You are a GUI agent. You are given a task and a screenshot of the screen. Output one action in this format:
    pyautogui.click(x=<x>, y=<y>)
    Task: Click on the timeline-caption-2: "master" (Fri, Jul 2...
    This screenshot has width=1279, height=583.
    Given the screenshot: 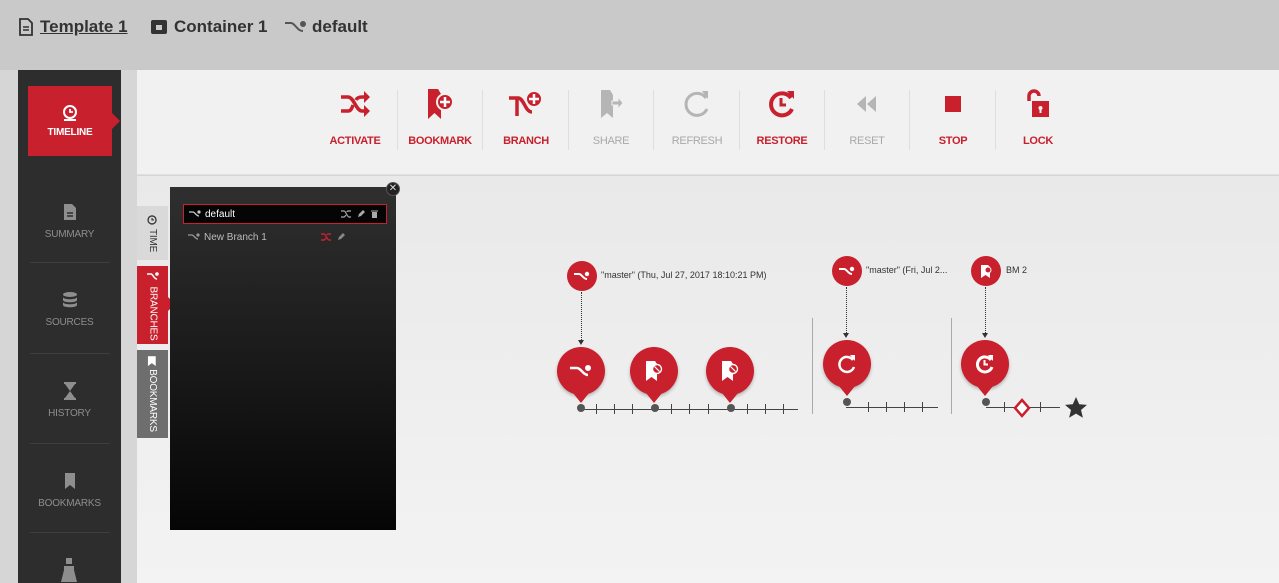 What is the action you would take?
    pyautogui.click(x=907, y=270)
    